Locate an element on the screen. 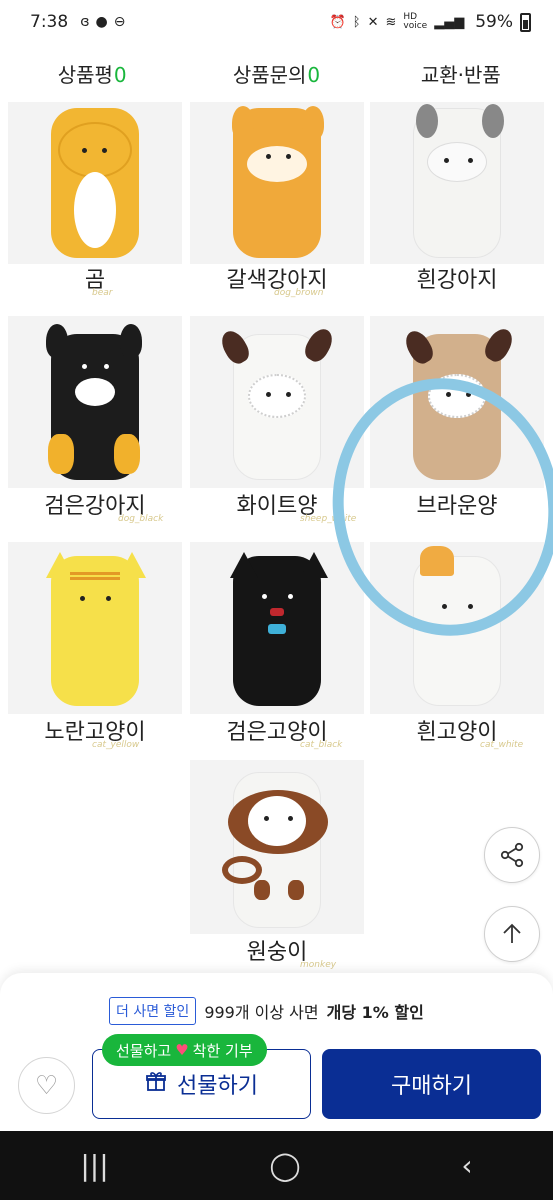  status-time: 7:38 is located at coordinates (49, 22).